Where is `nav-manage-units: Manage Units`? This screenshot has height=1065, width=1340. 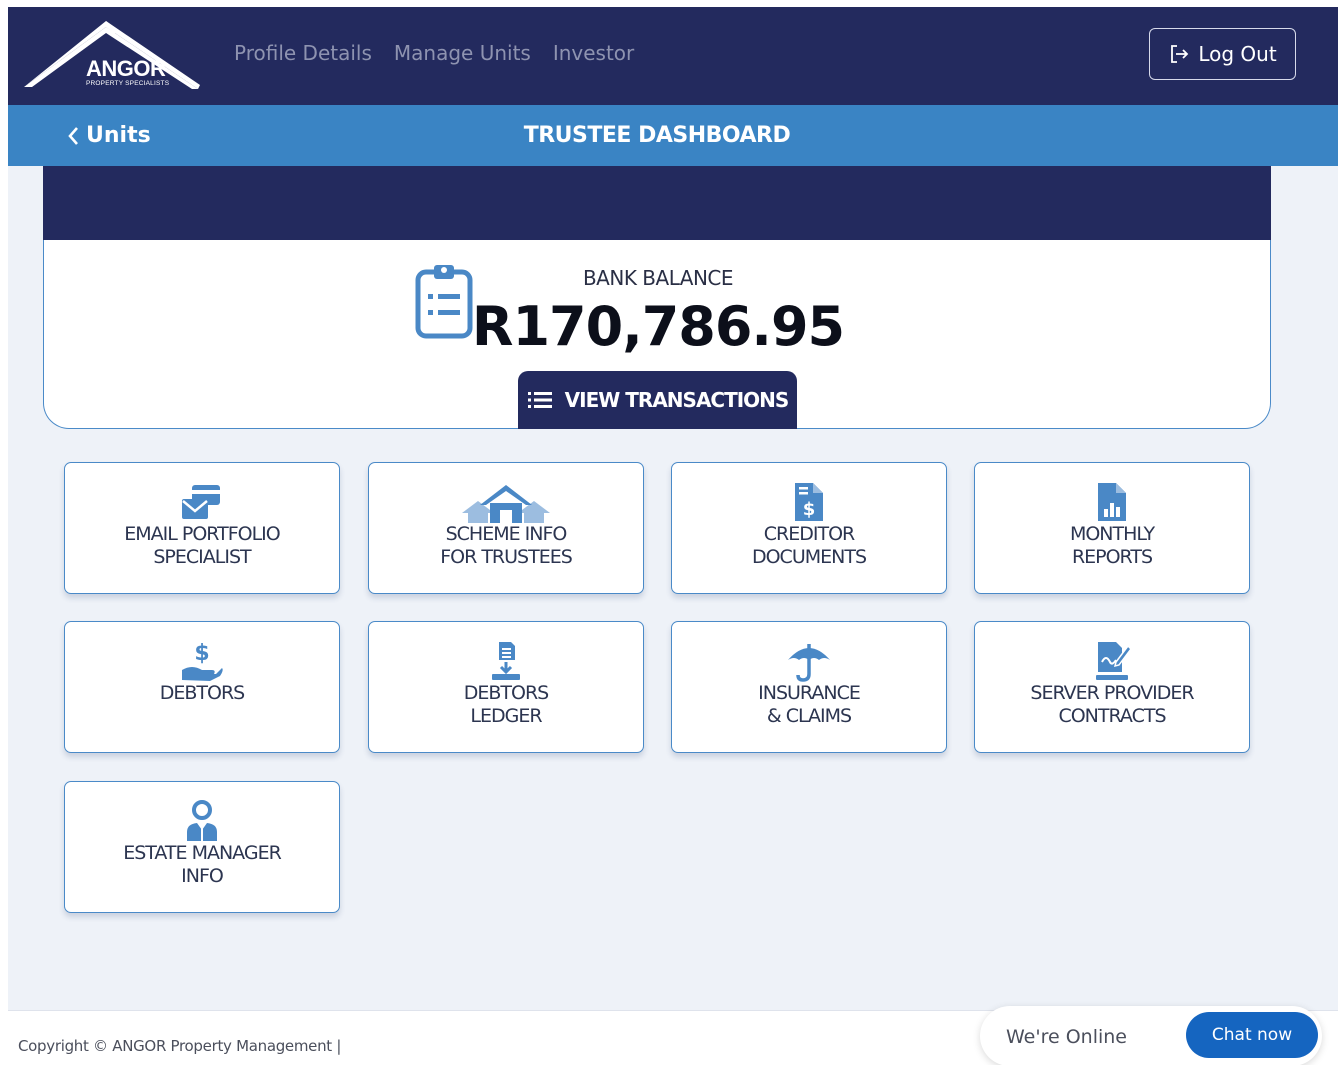 nav-manage-units: Manage Units is located at coordinates (462, 53).